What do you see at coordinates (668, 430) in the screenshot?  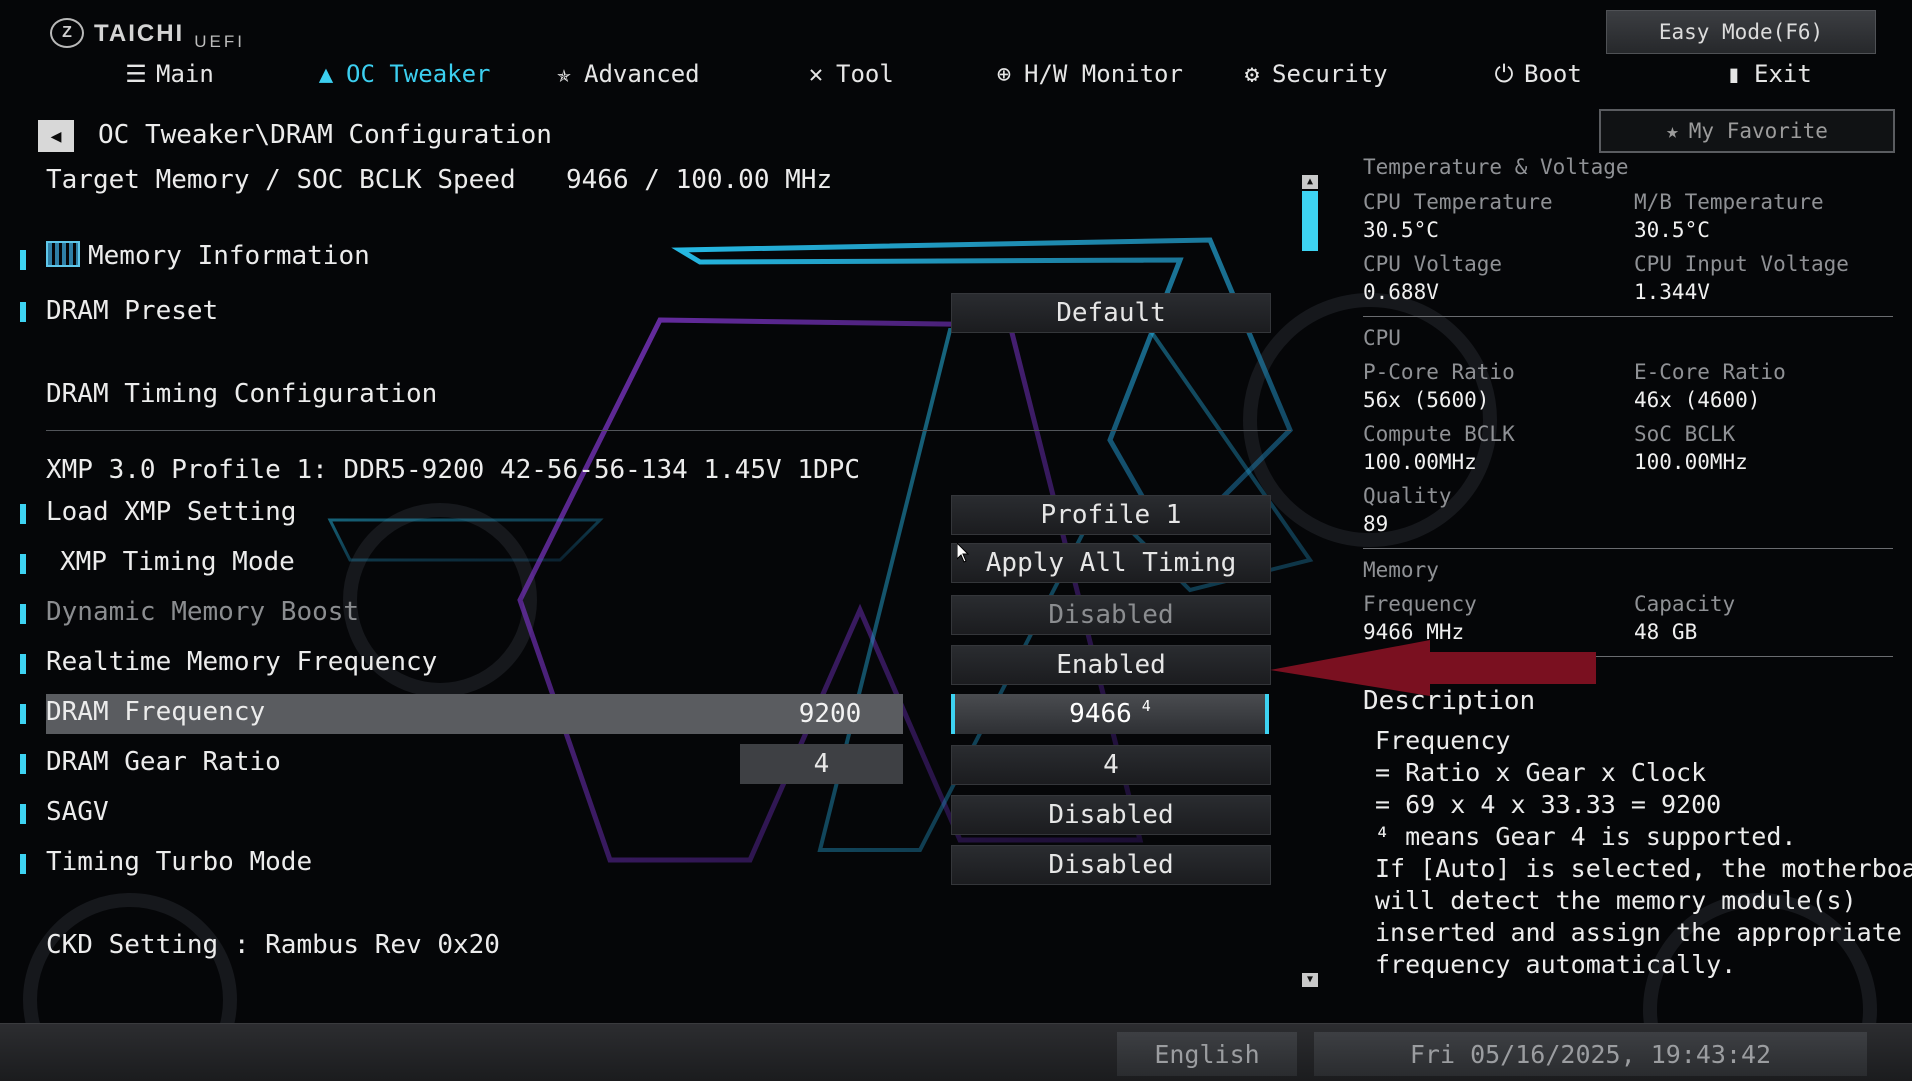 I see `section-divider` at bounding box center [668, 430].